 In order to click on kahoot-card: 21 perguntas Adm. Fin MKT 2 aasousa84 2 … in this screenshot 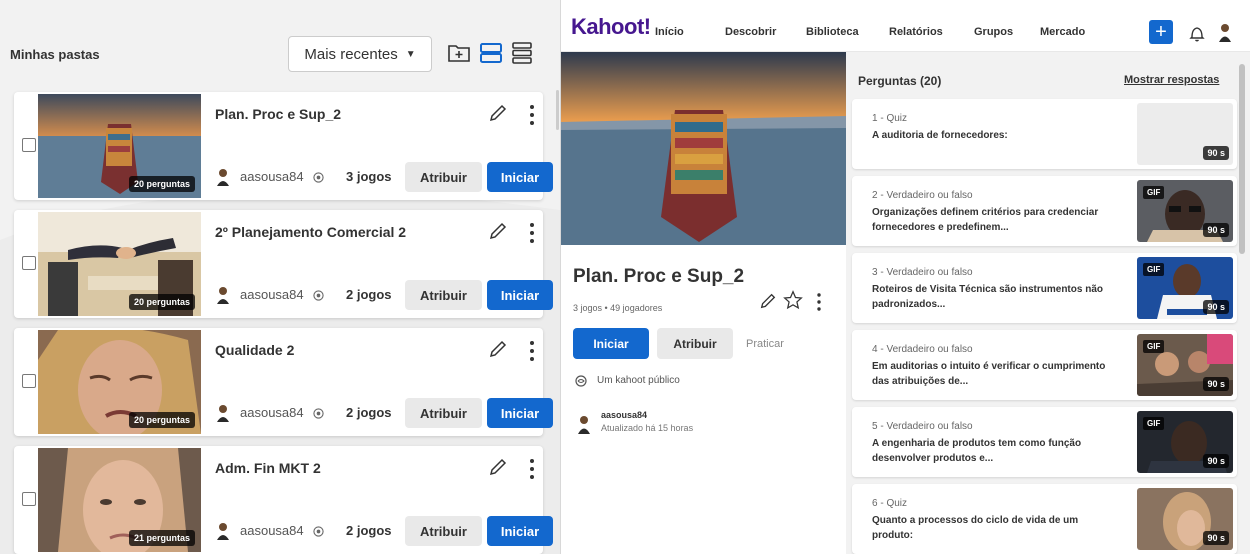, I will do `click(283, 500)`.